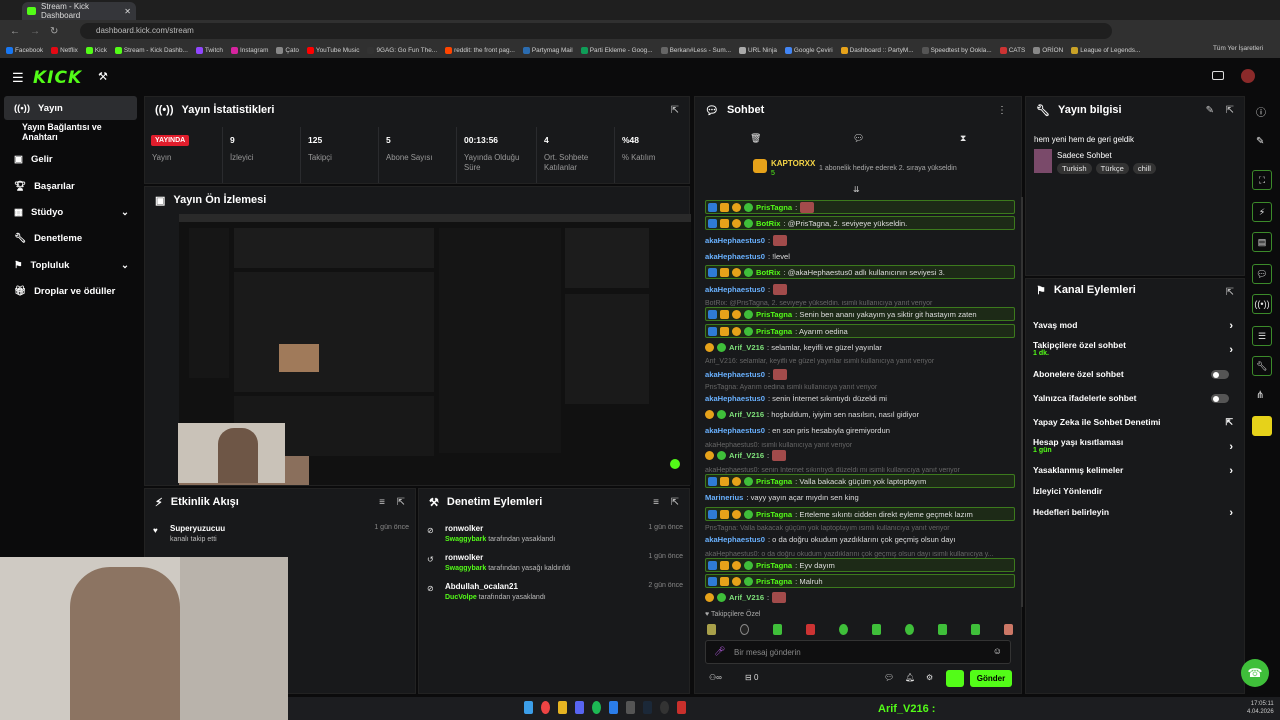 The height and width of the screenshot is (720, 1280). Describe the element at coordinates (860, 581) in the screenshot. I see `chat-message: PrisTagna: Malruh` at that location.